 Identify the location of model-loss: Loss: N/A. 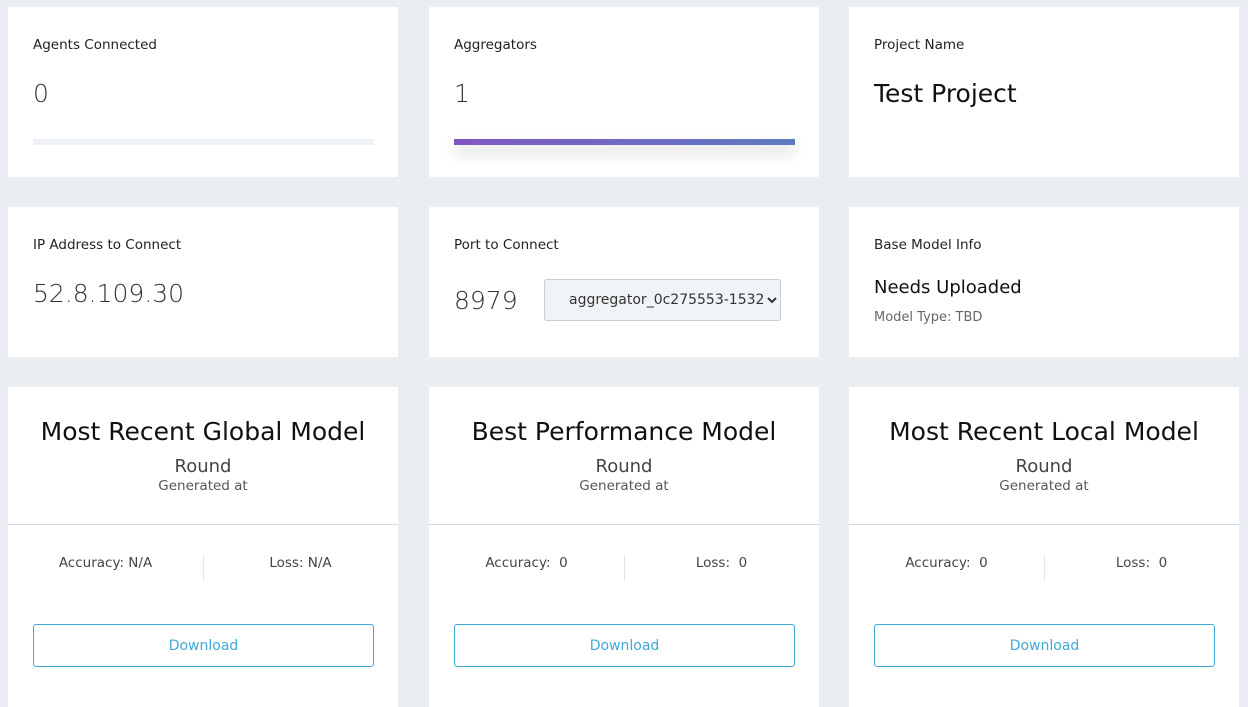
(300, 563).